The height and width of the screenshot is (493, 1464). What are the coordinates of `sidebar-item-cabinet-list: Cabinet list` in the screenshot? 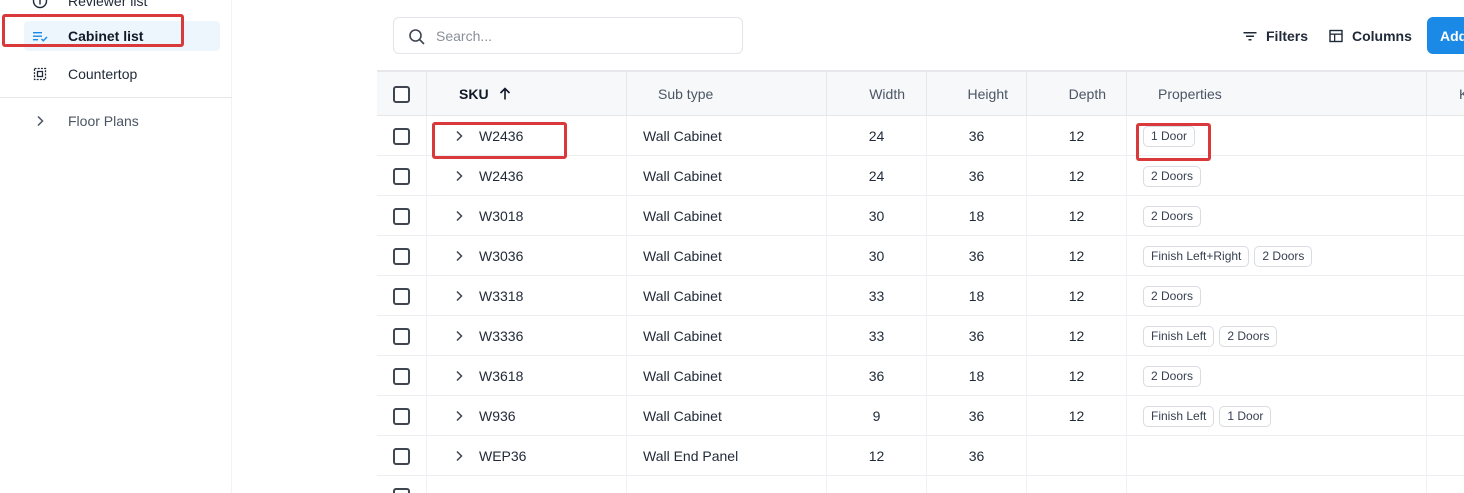 It's located at (122, 36).